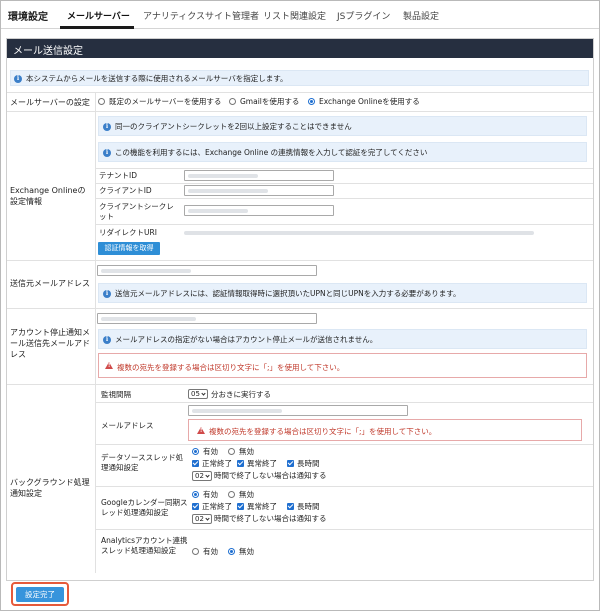 The height and width of the screenshot is (611, 600). Describe the element at coordinates (136, 211) in the screenshot. I see `client-secret-label: クライアントシークレット` at that location.